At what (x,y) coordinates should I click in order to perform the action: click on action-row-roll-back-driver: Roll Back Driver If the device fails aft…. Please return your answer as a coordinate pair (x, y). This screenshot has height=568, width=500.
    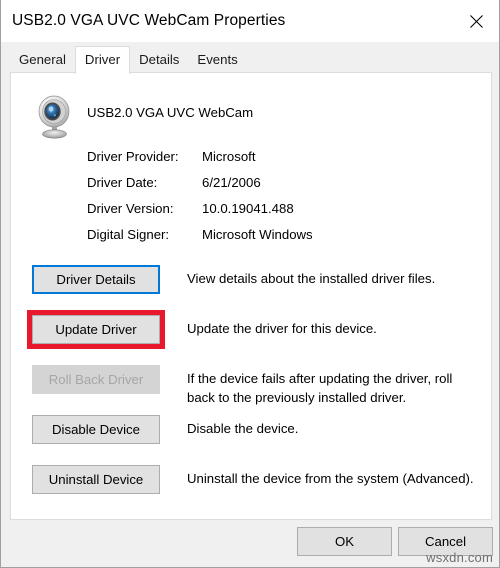
    Looking at the image, I should click on (251, 390).